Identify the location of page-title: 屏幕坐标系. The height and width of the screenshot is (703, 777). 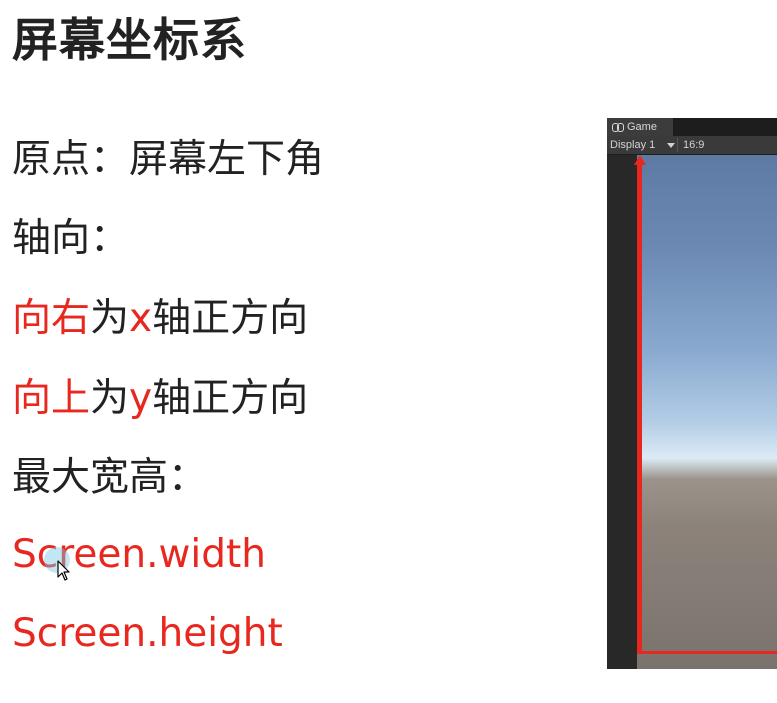
(129, 40).